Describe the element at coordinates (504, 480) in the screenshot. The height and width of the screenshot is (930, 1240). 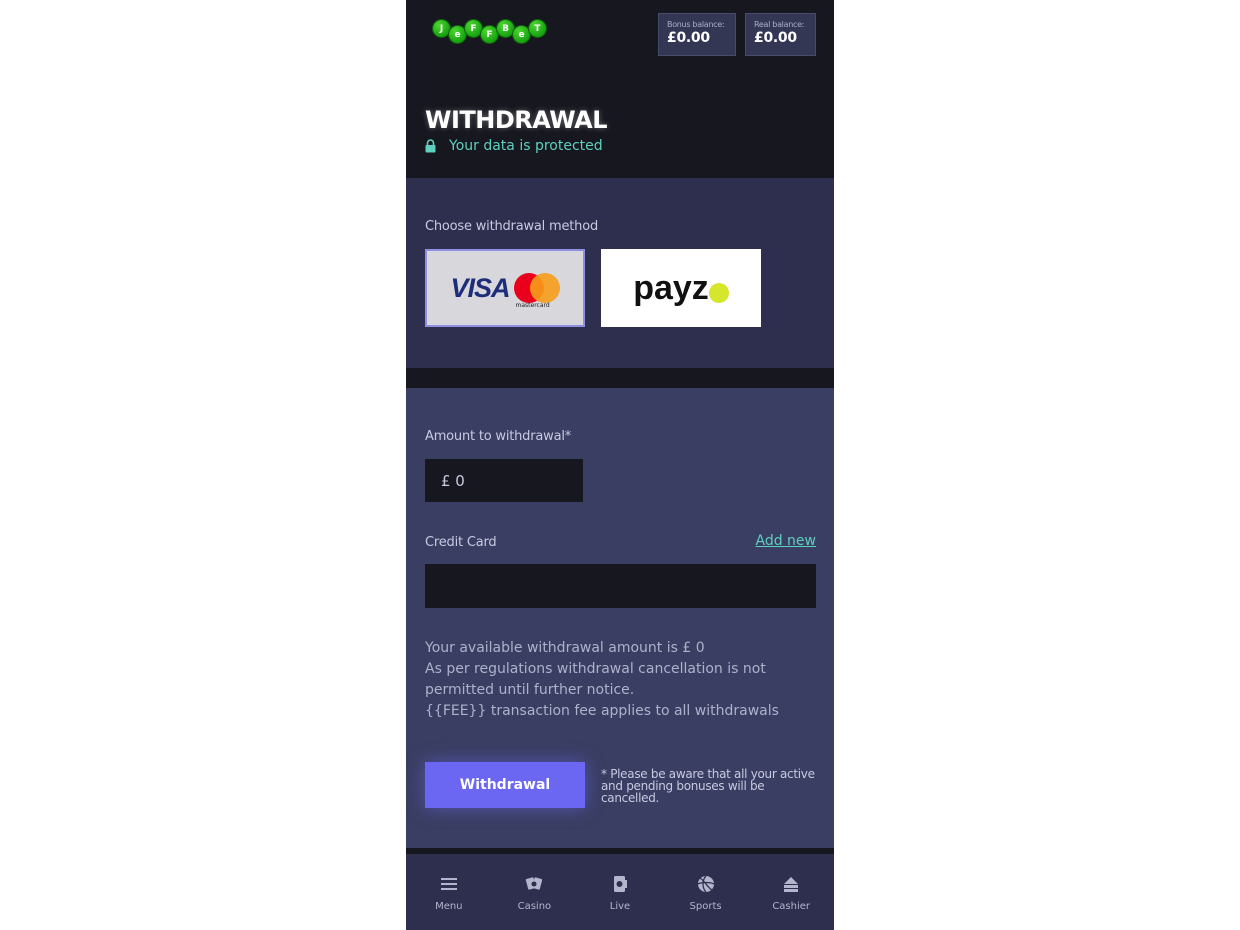
I see `amount-input: £ 0` at that location.